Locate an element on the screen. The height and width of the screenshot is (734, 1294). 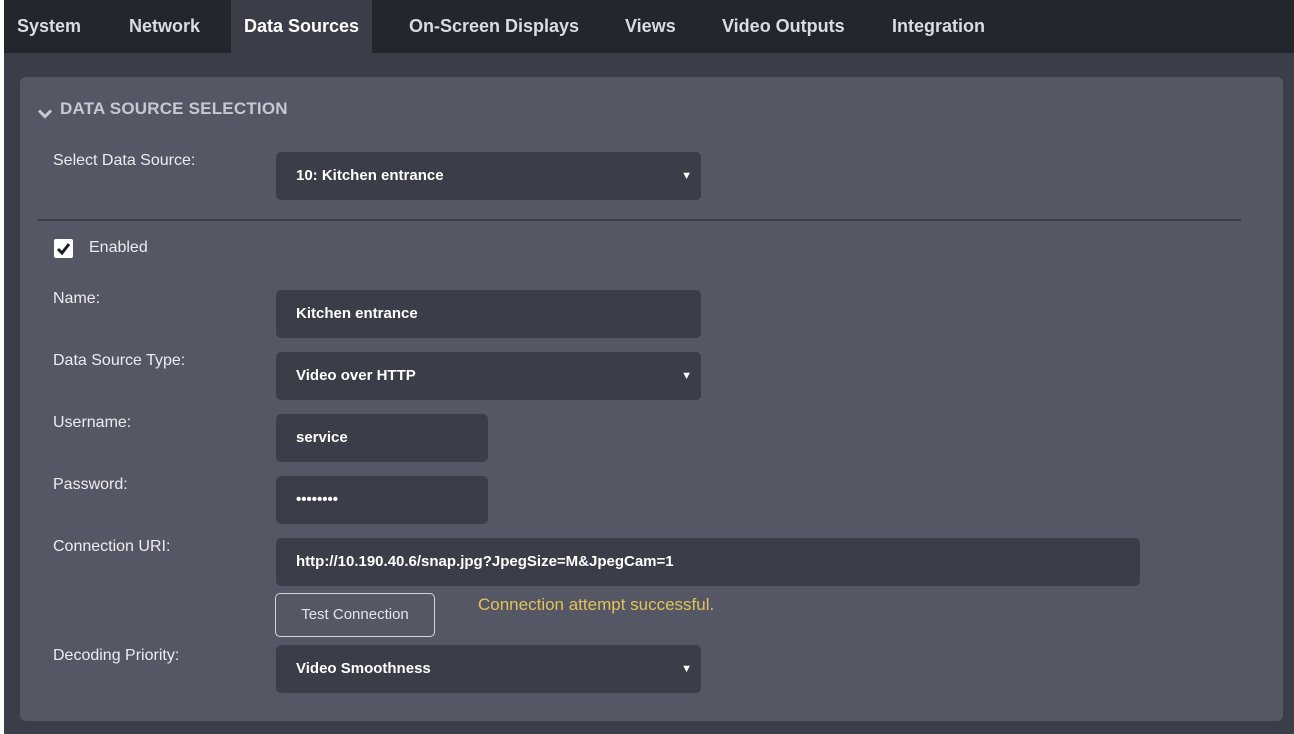
select-data-source-value: 10: Kitchen entrance is located at coordinates (370, 175).